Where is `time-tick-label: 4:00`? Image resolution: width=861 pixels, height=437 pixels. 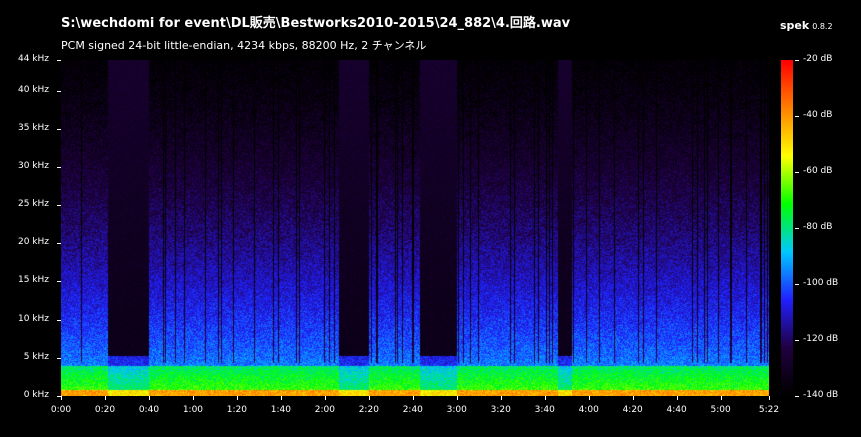
time-tick-label: 4:00 is located at coordinates (588, 410).